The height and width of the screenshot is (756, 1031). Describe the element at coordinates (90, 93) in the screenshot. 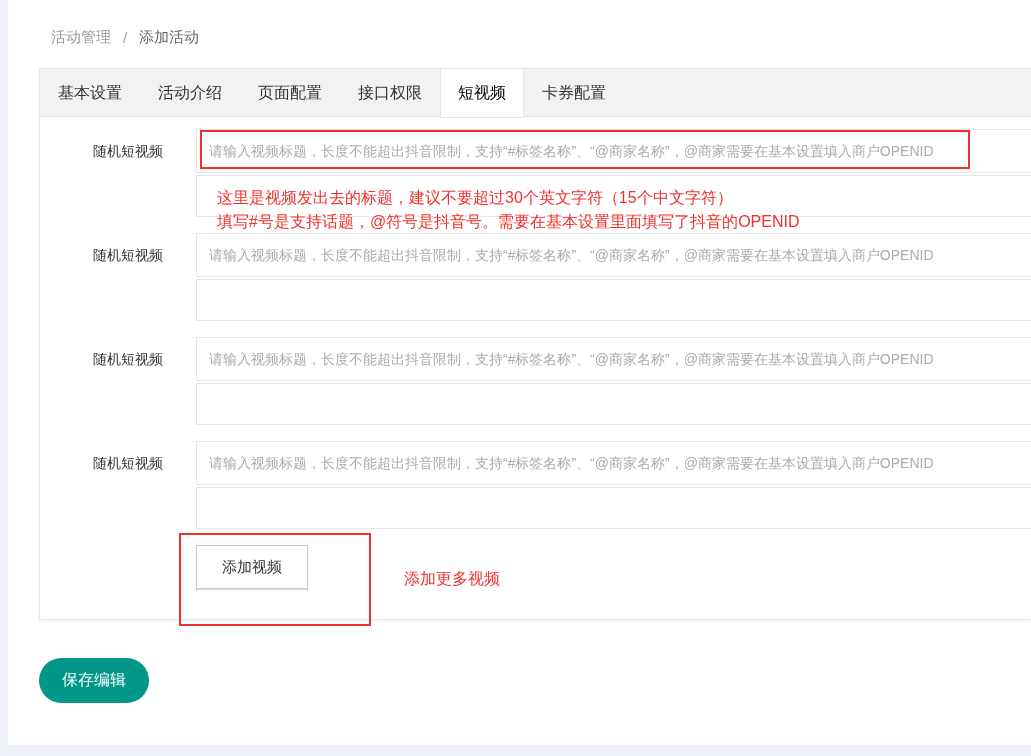

I see `tab: 基本设置` at that location.